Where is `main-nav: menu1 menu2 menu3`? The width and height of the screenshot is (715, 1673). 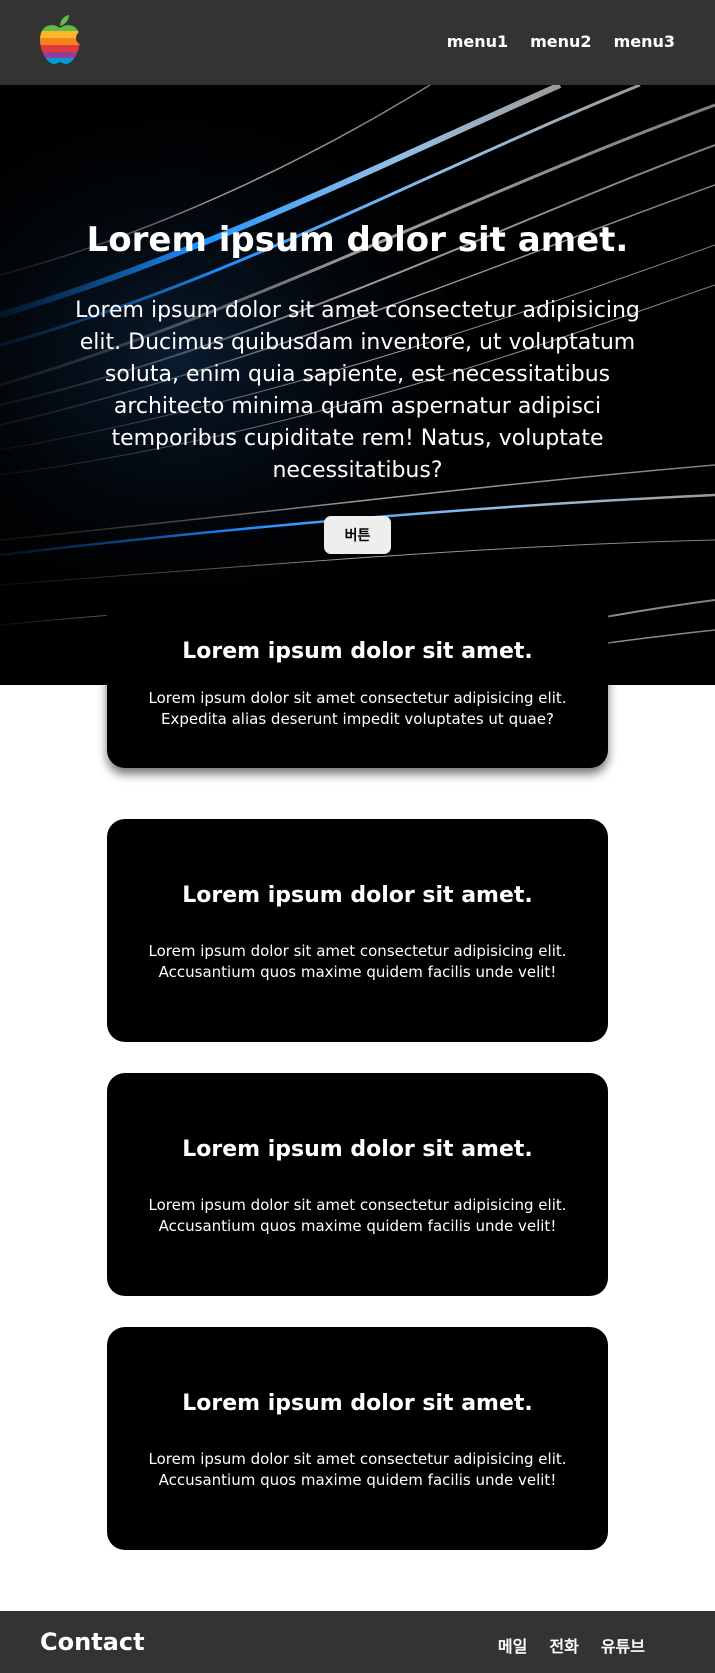
main-nav: menu1 menu2 menu3 is located at coordinates (561, 41).